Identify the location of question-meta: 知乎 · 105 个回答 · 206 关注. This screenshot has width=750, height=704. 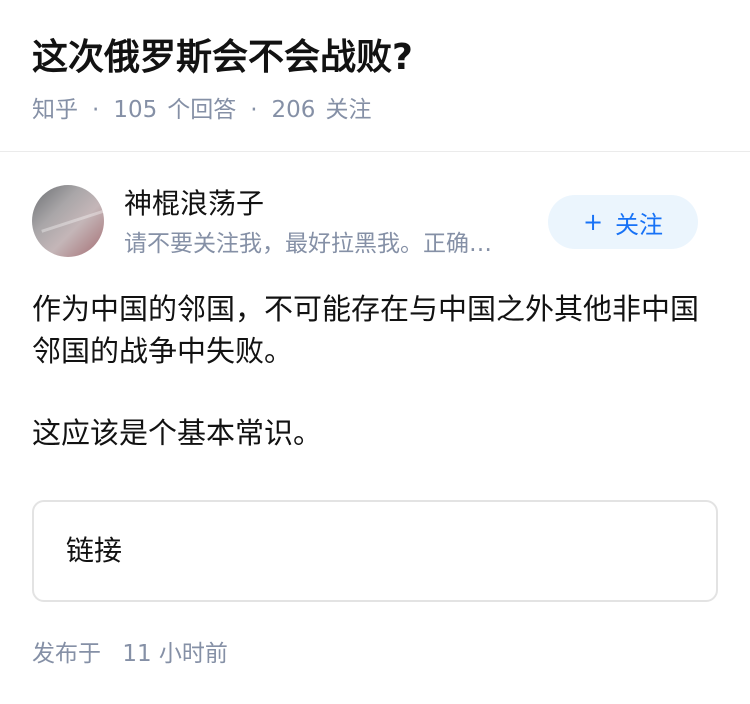
(201, 110).